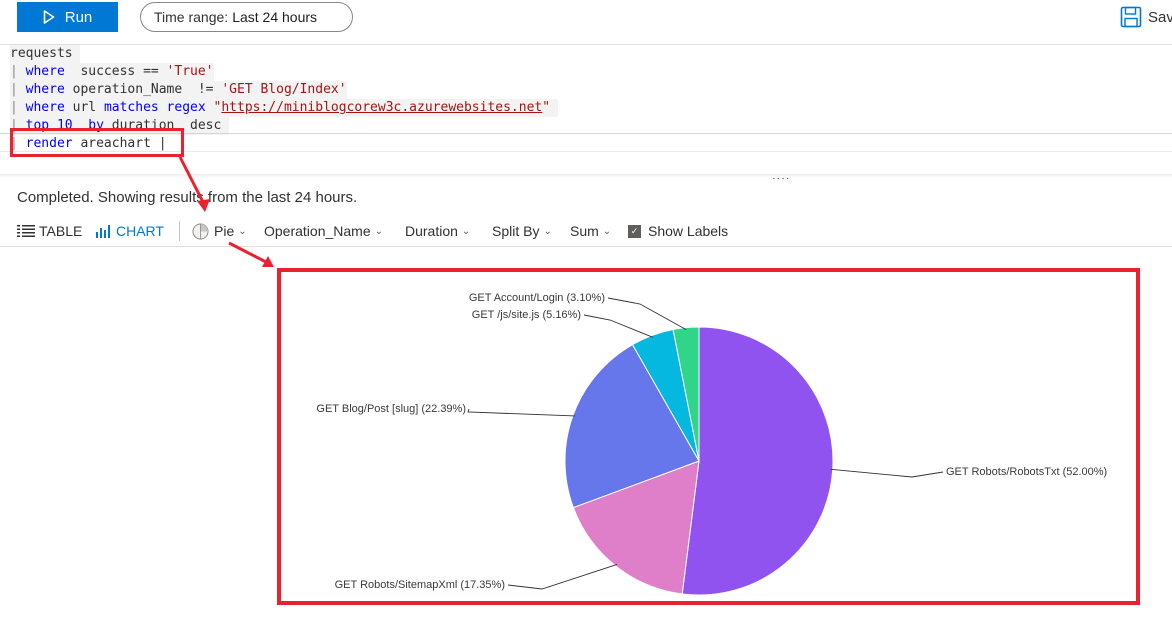  Describe the element at coordinates (537, 298) in the screenshot. I see `slice-label: GET Account/Login (3.10%)` at that location.